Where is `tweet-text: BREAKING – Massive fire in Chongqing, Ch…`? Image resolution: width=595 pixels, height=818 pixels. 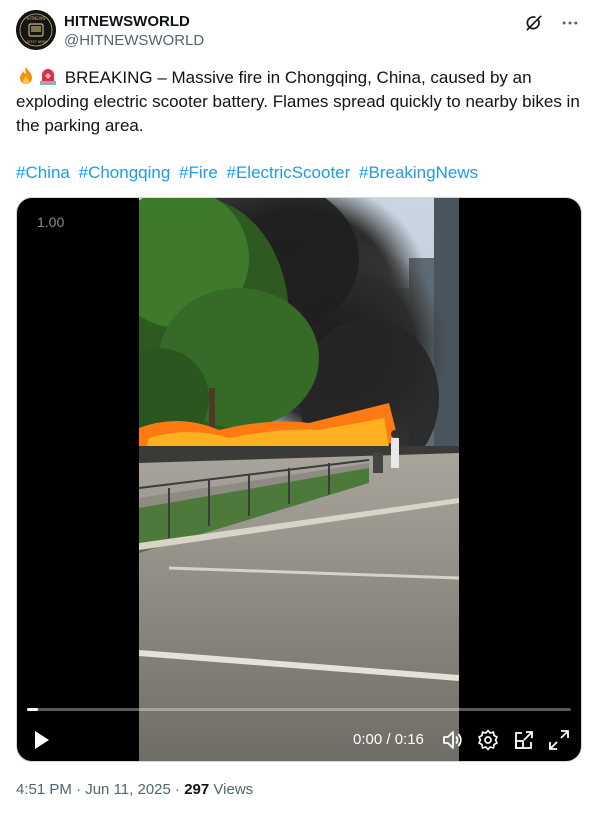
tweet-text: BREAKING – Massive fire in Chongqing, Ch… is located at coordinates (299, 102).